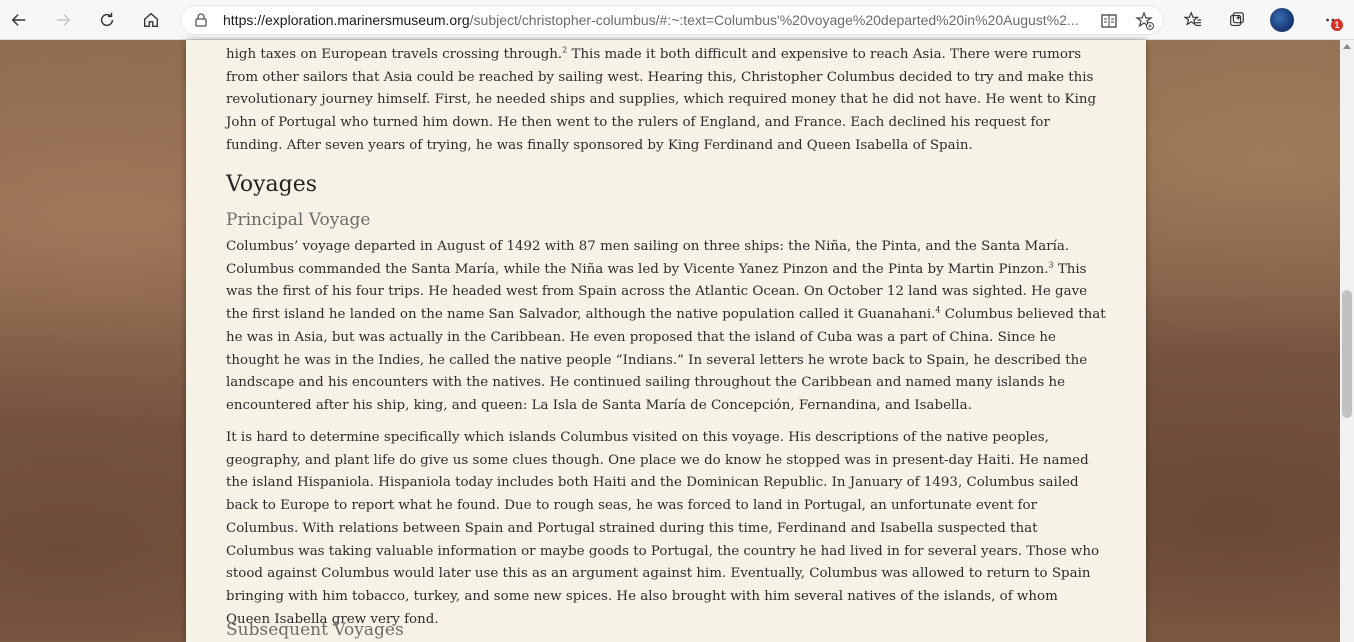 This screenshot has height=642, width=1354. Describe the element at coordinates (1282, 20) in the screenshot. I see `profile-avatar` at that location.